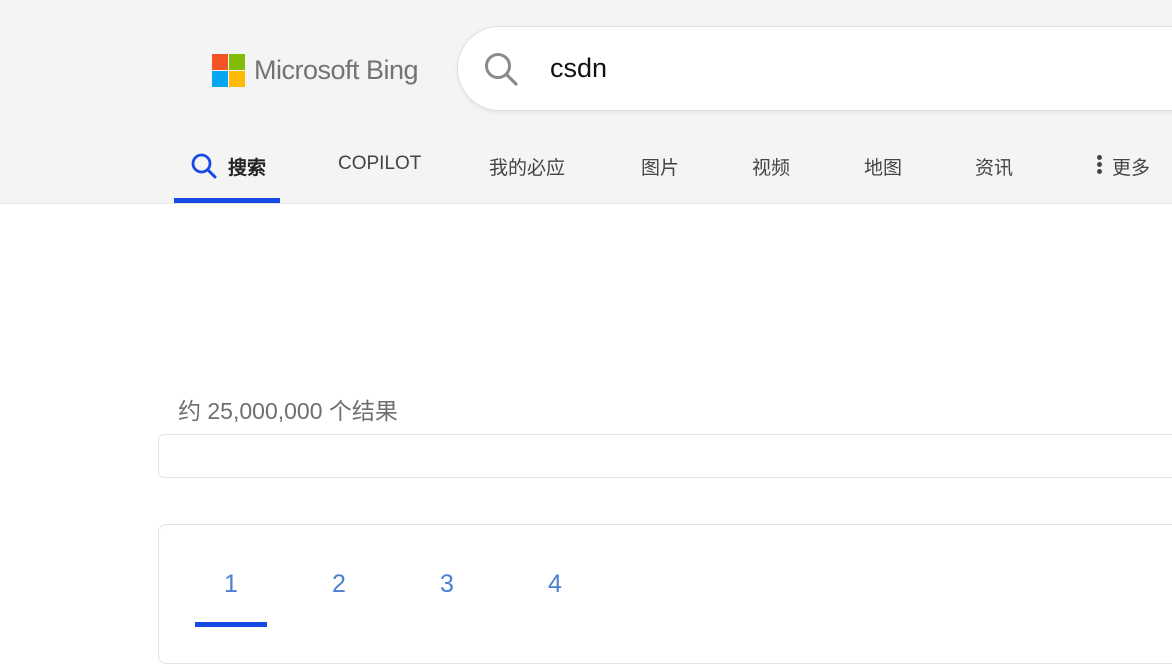 The width and height of the screenshot is (1172, 664). I want to click on nav-tabs: 搜索 COPILOT 我的必应 图片 视频 地图 资讯 更多, so click(586, 171).